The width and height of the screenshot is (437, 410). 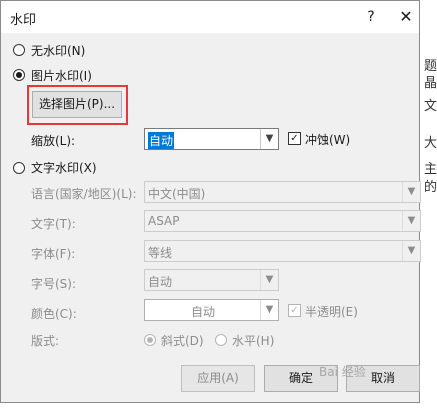 I want to click on font-value: 等线, so click(x=160, y=253).